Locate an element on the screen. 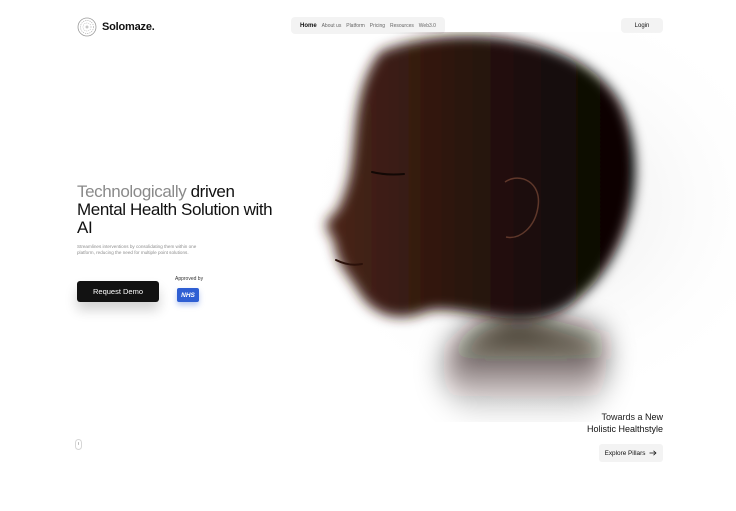 This screenshot has width=736, height=511. nhs-badge: NHS is located at coordinates (188, 295).